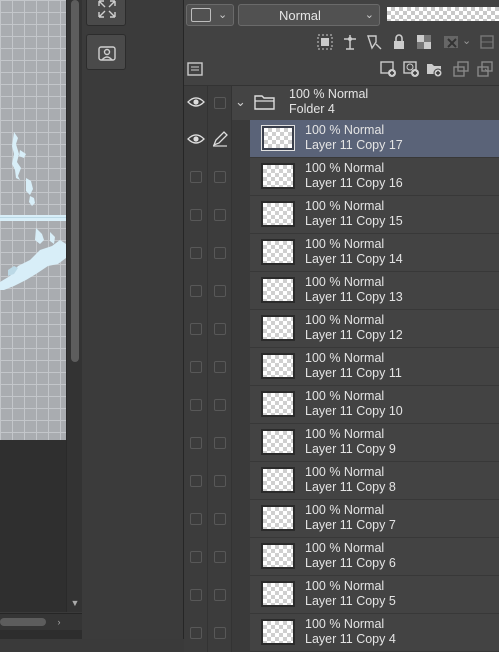 This screenshot has height=652, width=499. What do you see at coordinates (388, 69) in the screenshot?
I see `new-raster-layer-icon` at bounding box center [388, 69].